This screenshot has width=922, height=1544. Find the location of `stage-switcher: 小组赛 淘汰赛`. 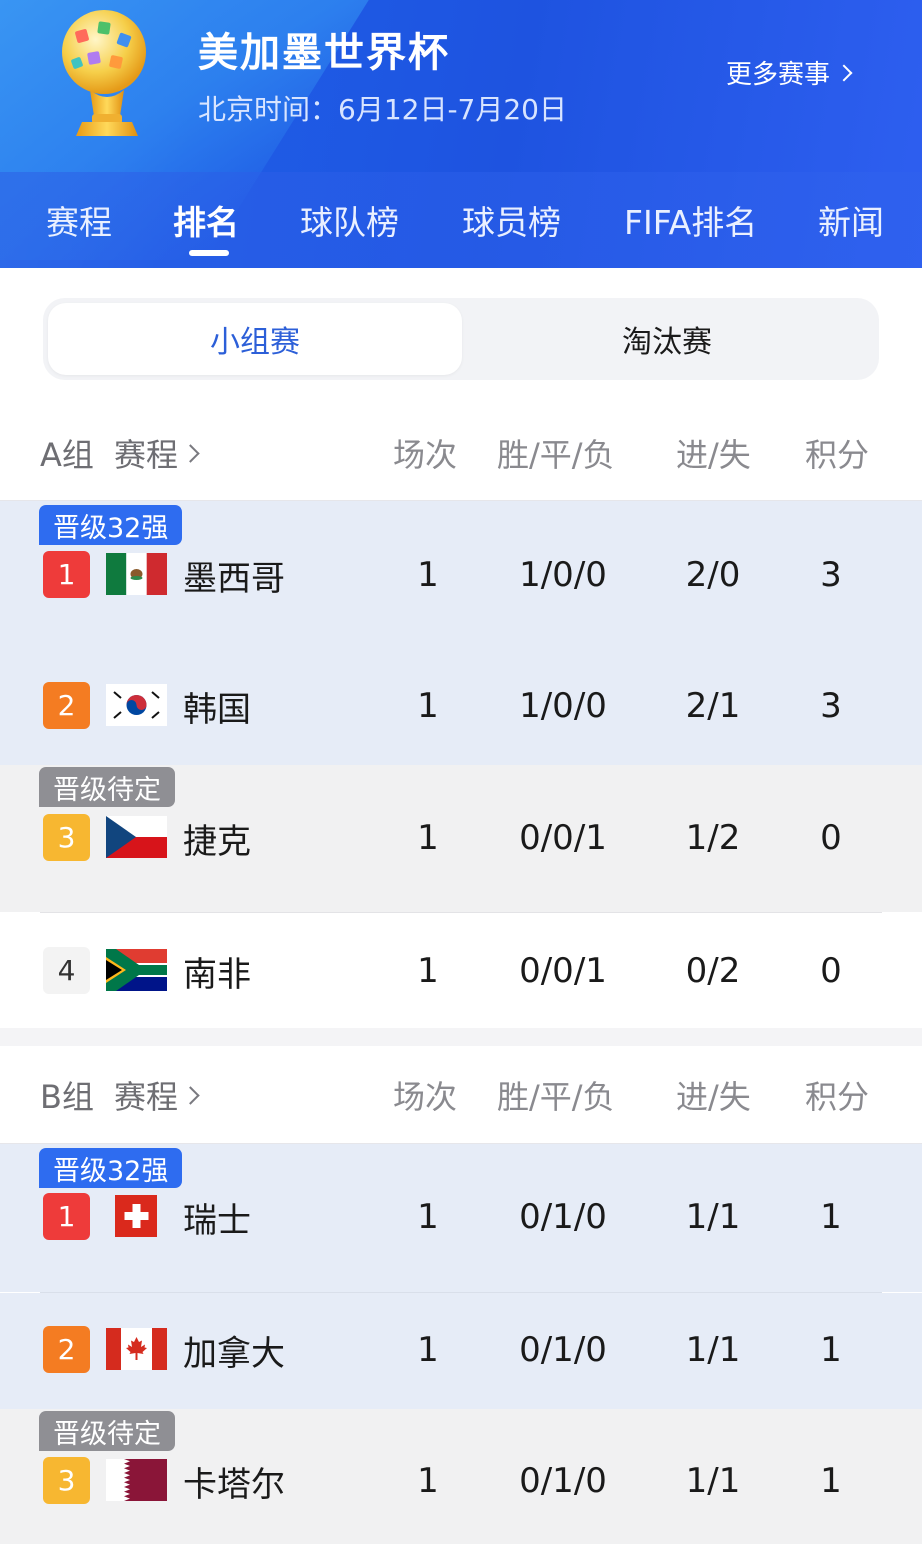

stage-switcher: 小组赛 淘汰赛 is located at coordinates (461, 339).